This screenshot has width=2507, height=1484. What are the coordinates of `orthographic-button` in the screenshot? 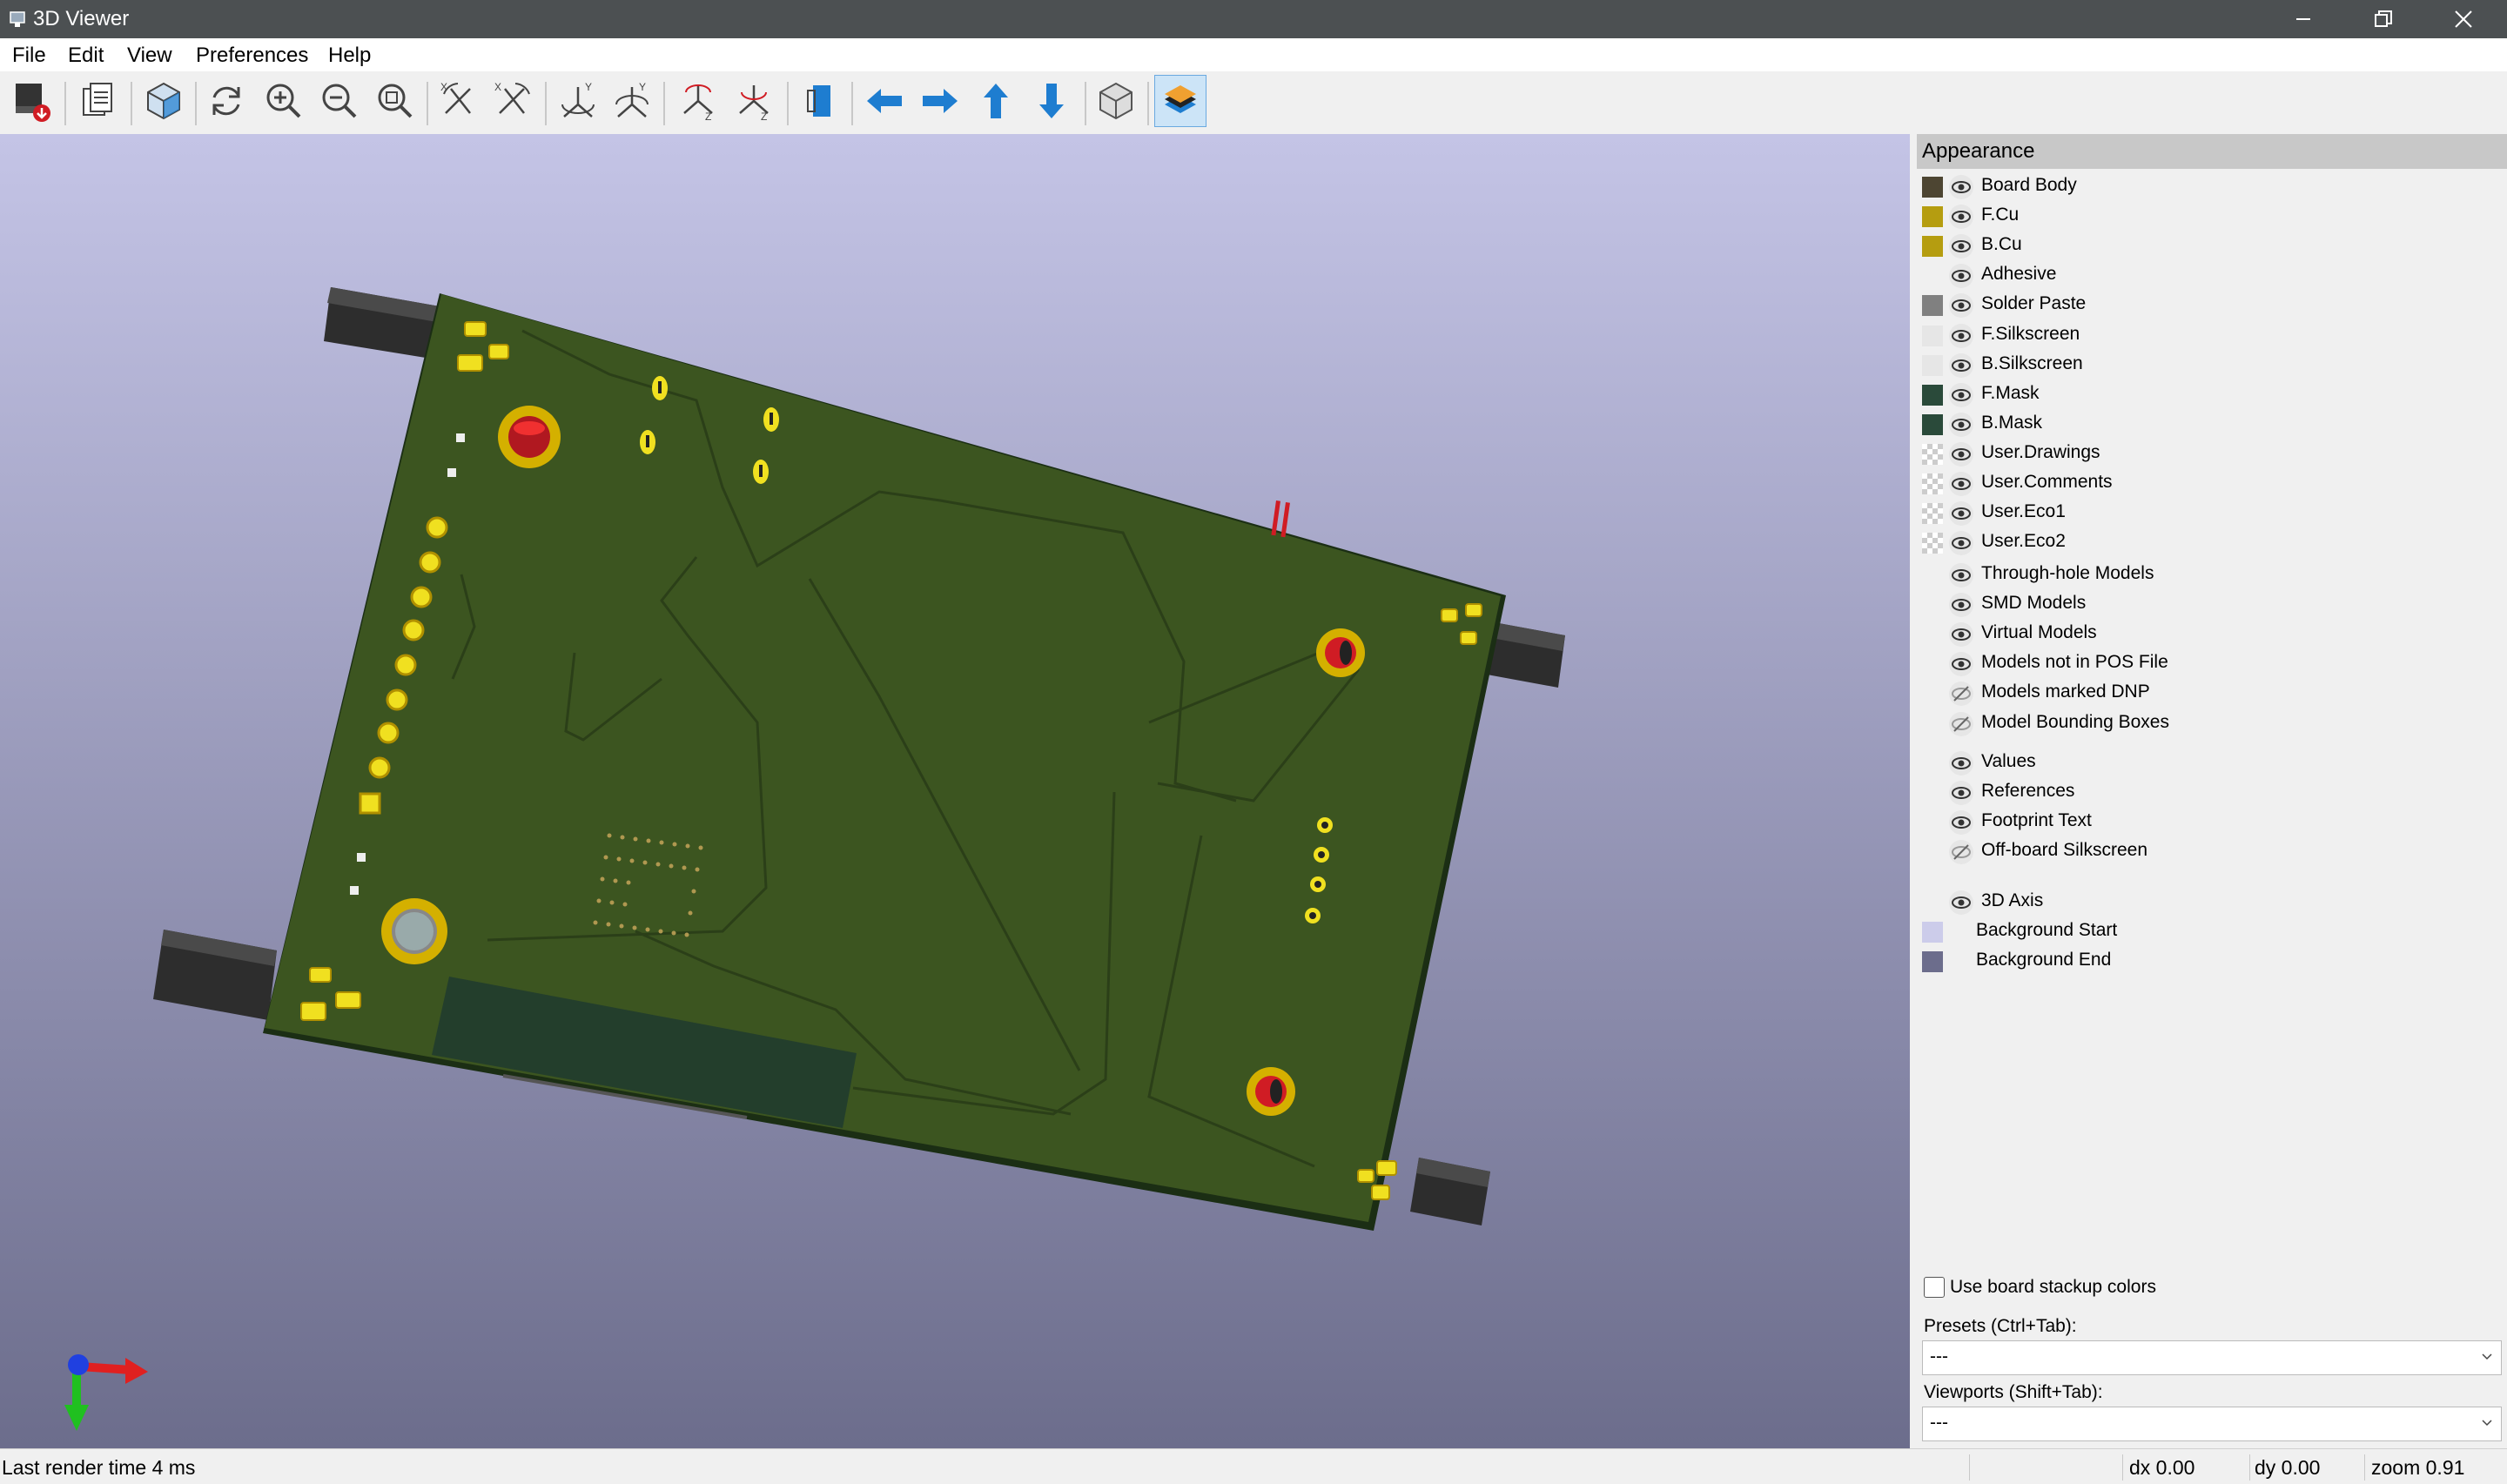 It's located at (1116, 101).